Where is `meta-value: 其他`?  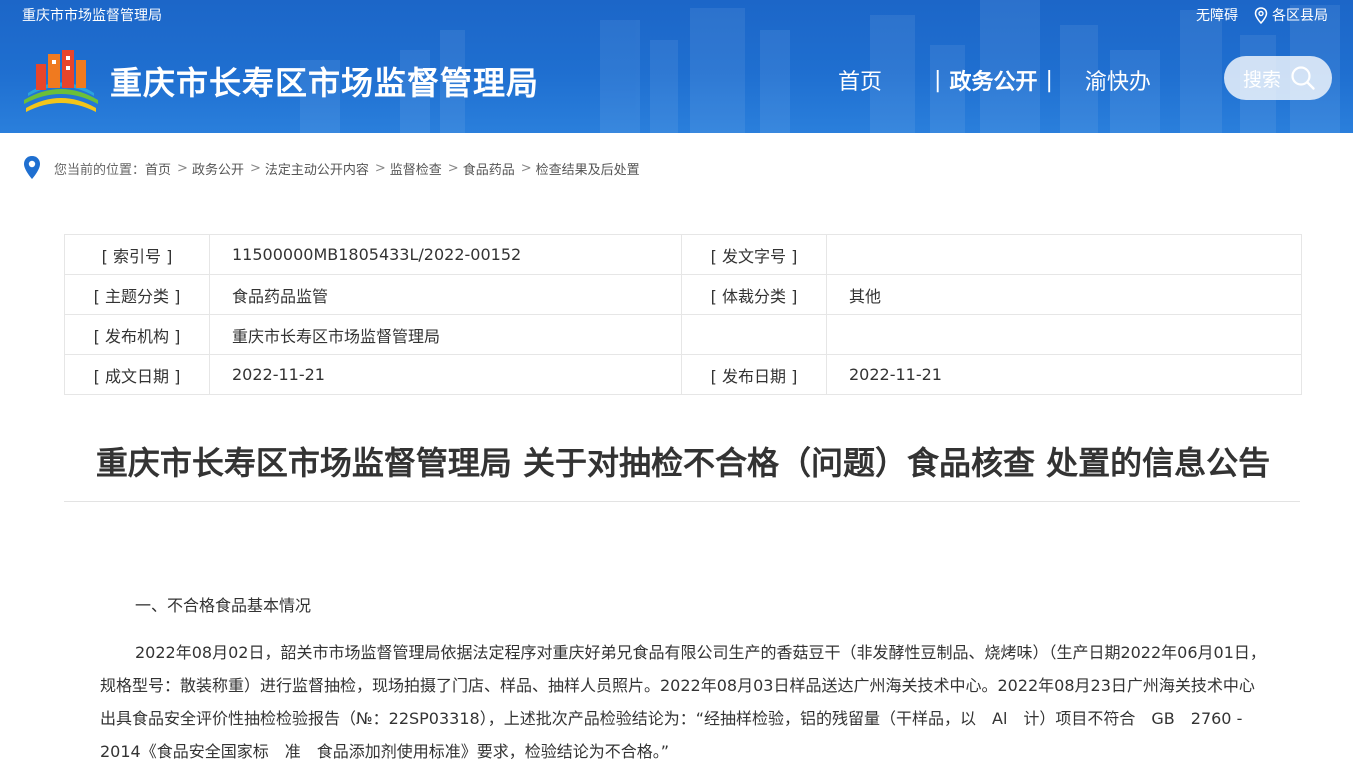 meta-value: 其他 is located at coordinates (1064, 294).